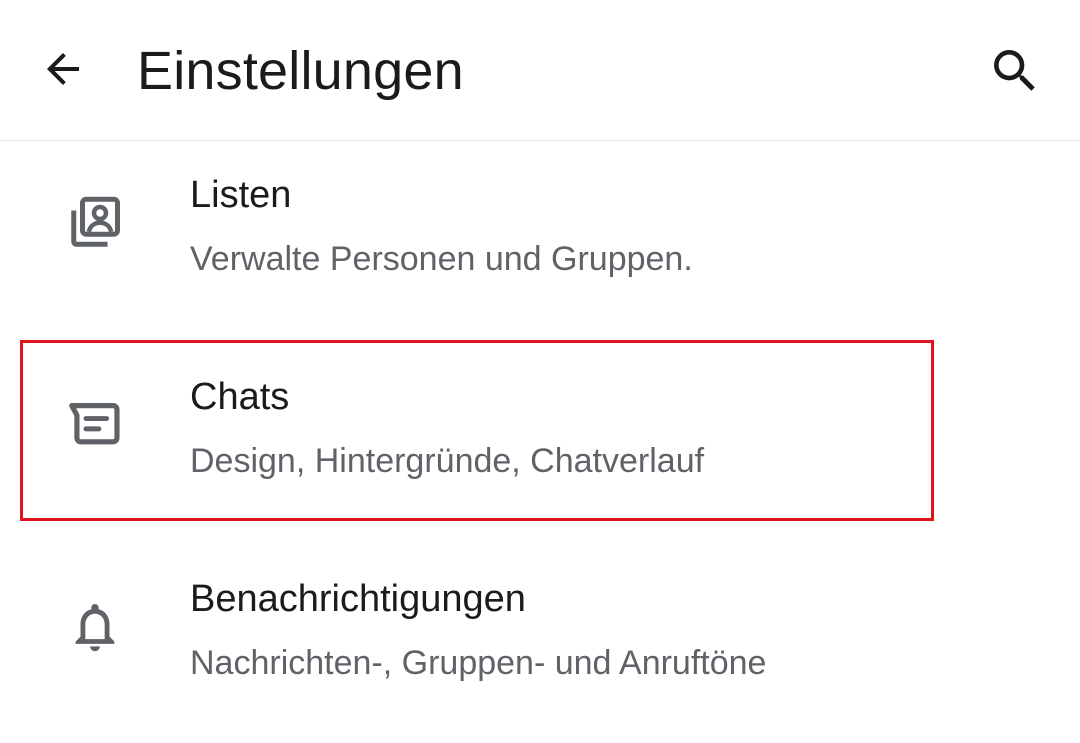 The image size is (1080, 743). Describe the element at coordinates (447, 461) in the screenshot. I see `item-subtitle: Design, Hintergründe, Chatverlauf` at that location.